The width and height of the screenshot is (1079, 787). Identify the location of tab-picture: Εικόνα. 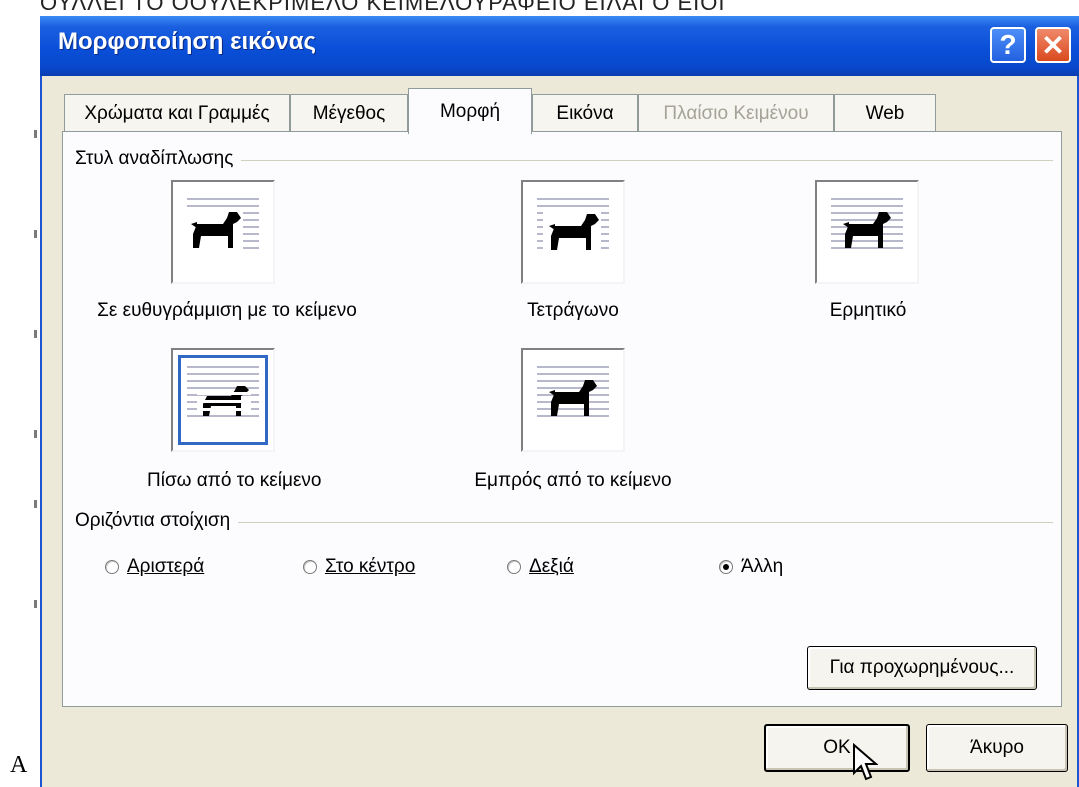
(585, 113).